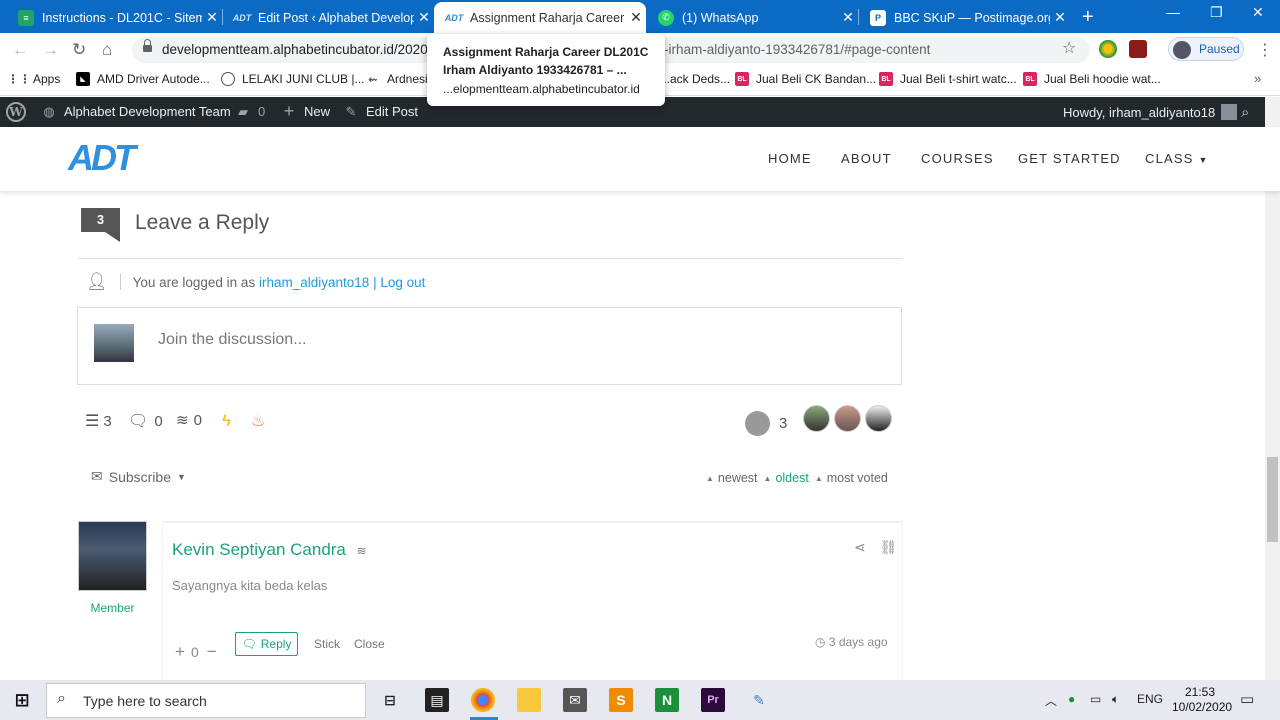  Describe the element at coordinates (667, 700) in the screenshot. I see `app-green-icon: N` at that location.